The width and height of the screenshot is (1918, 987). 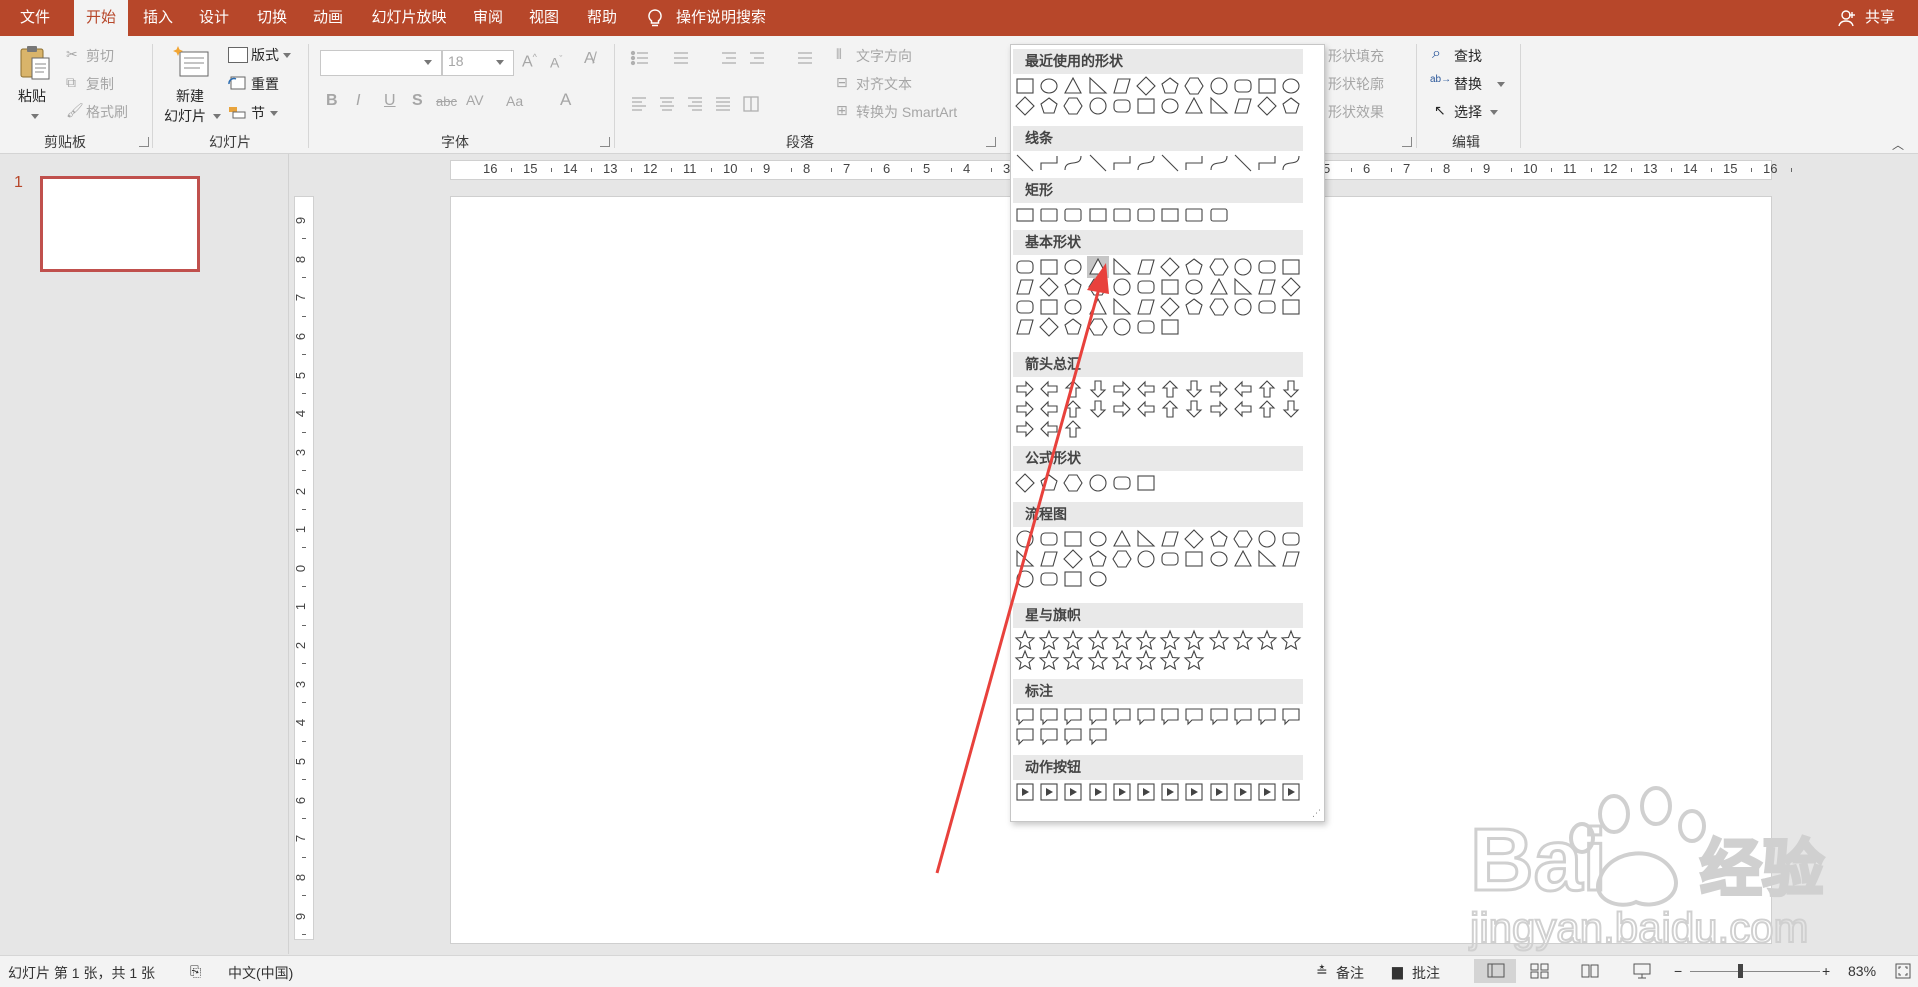 What do you see at coordinates (1426, 973) in the screenshot?
I see `comments-button: 批注` at bounding box center [1426, 973].